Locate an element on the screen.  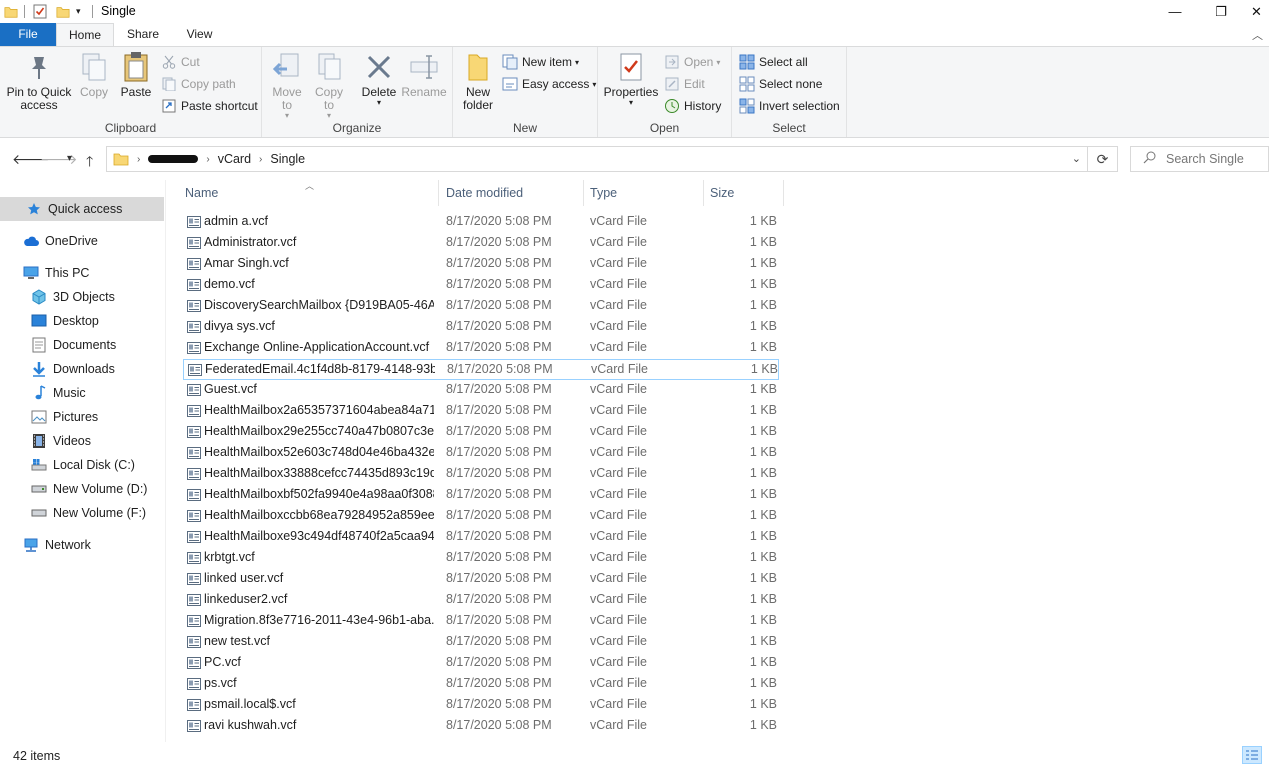
cut-button: Cut is located at coordinates (180, 62).